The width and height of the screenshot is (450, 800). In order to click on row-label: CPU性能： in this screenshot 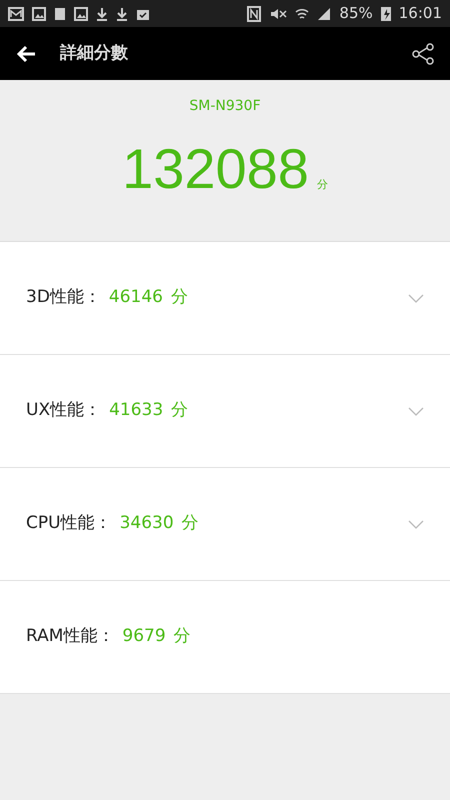, I will do `click(69, 524)`.